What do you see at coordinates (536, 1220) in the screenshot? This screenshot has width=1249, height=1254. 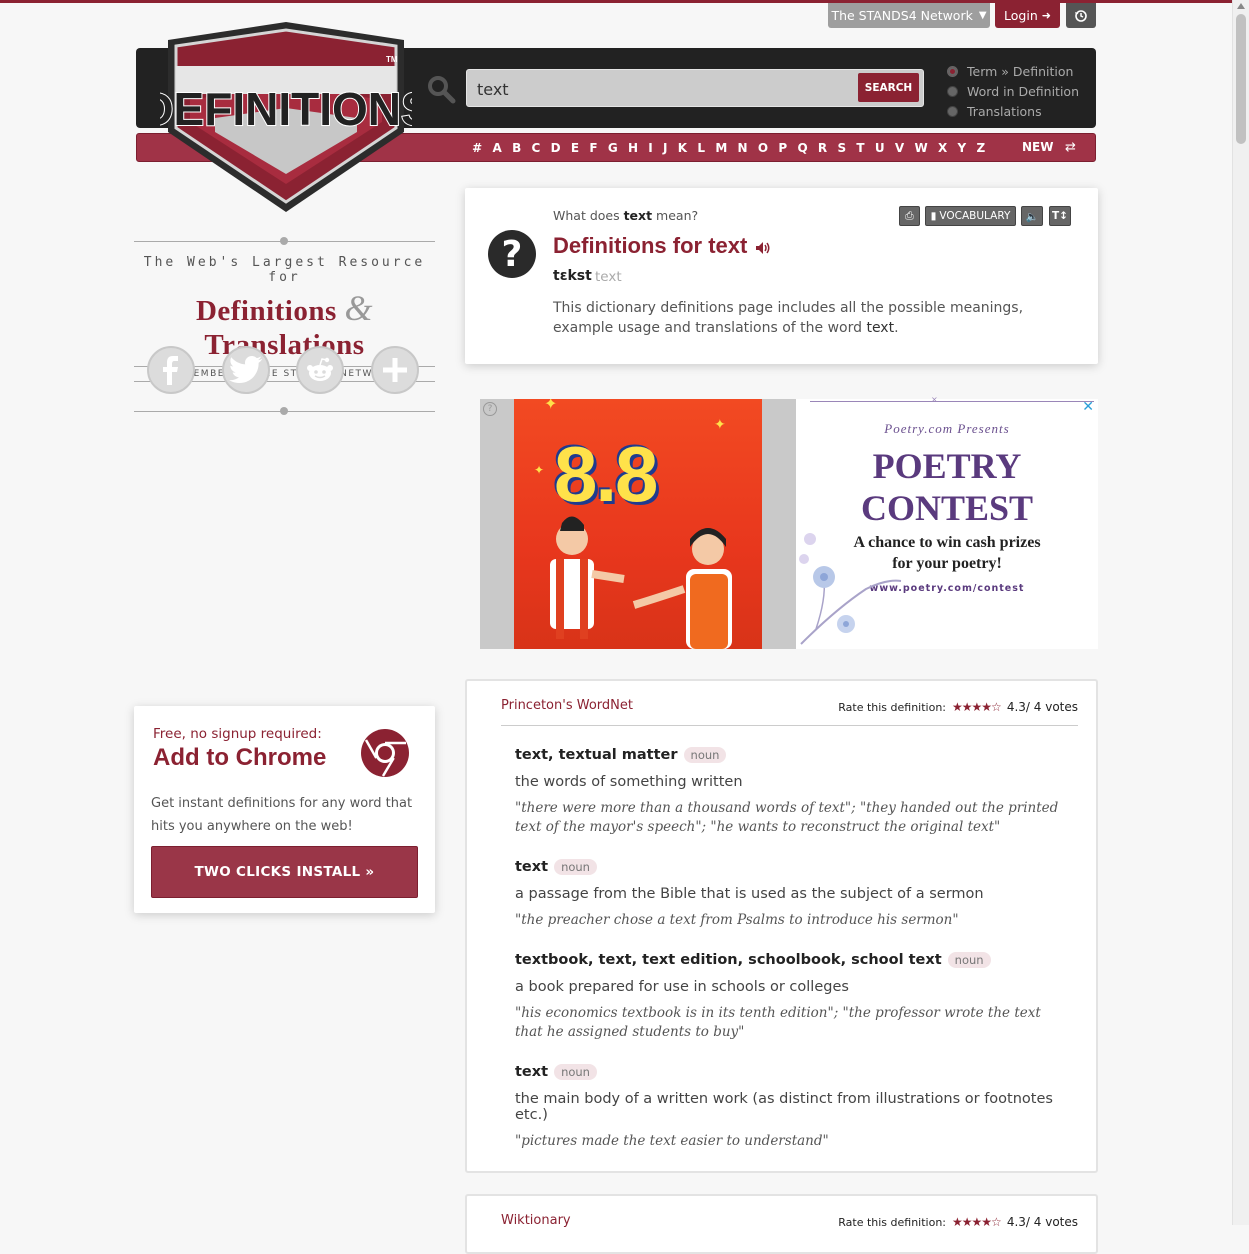 I see `source-name: Wiktionary` at bounding box center [536, 1220].